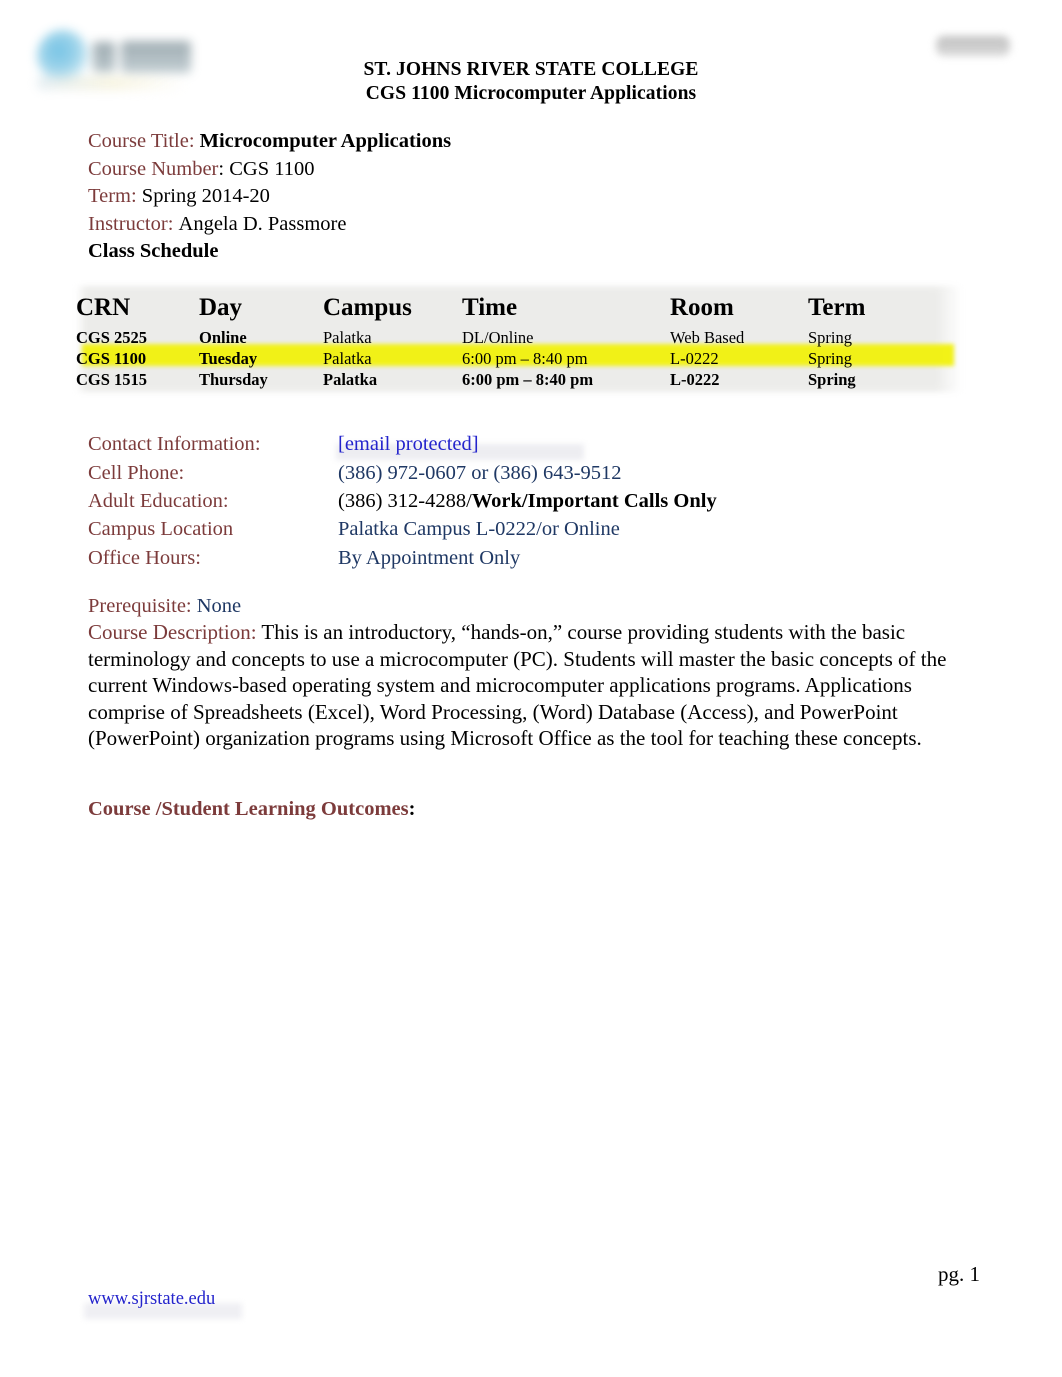 The height and width of the screenshot is (1377, 1062). I want to click on cell-phone-label: Cell Phone:, so click(136, 473).